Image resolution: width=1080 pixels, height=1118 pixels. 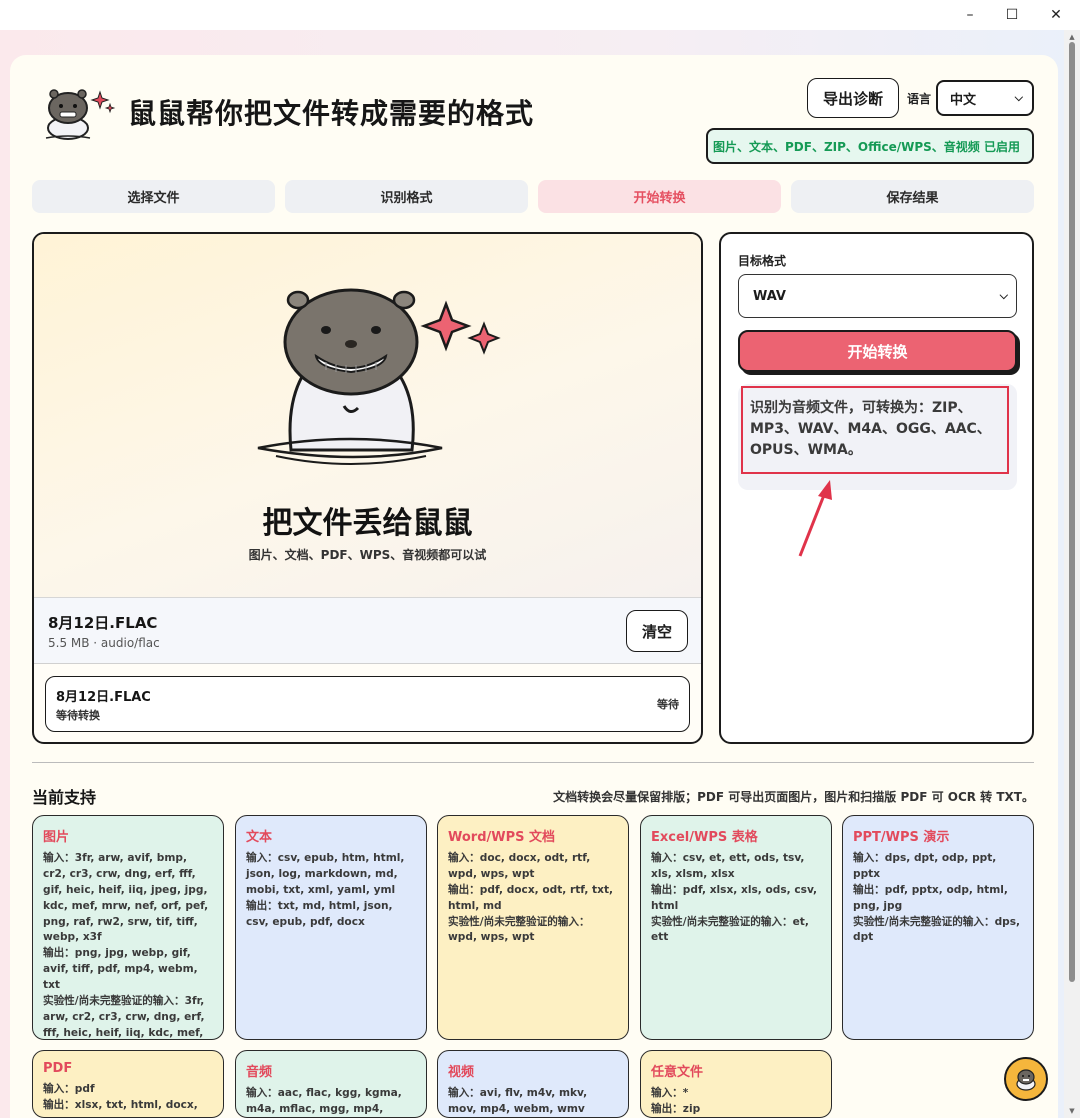 I want to click on scroll-up-icon: ▲, so click(x=1072, y=37).